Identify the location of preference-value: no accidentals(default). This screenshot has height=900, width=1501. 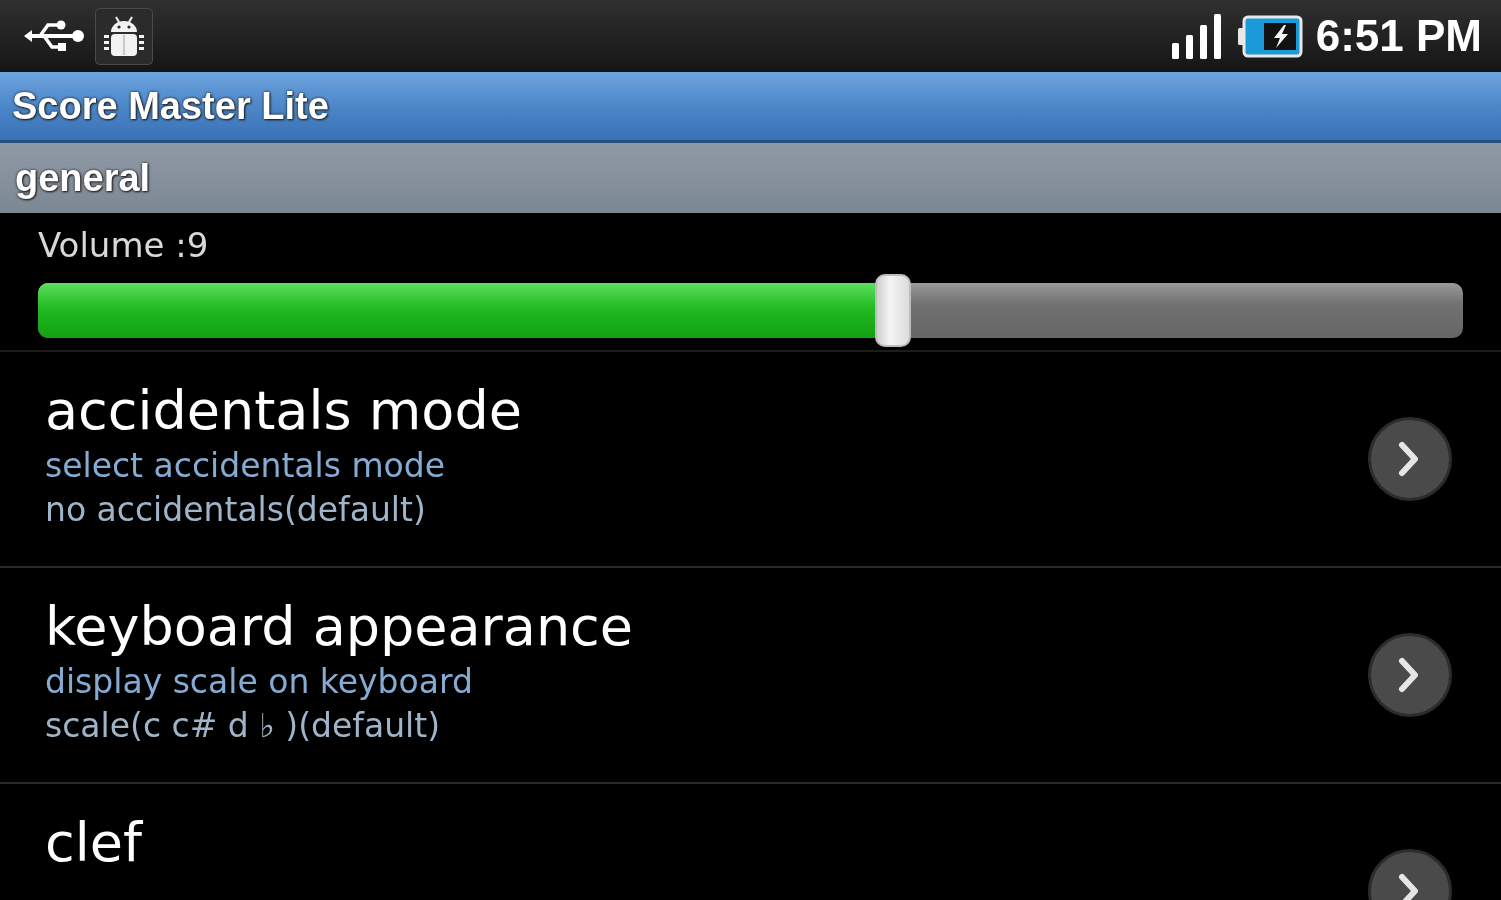
(235, 510).